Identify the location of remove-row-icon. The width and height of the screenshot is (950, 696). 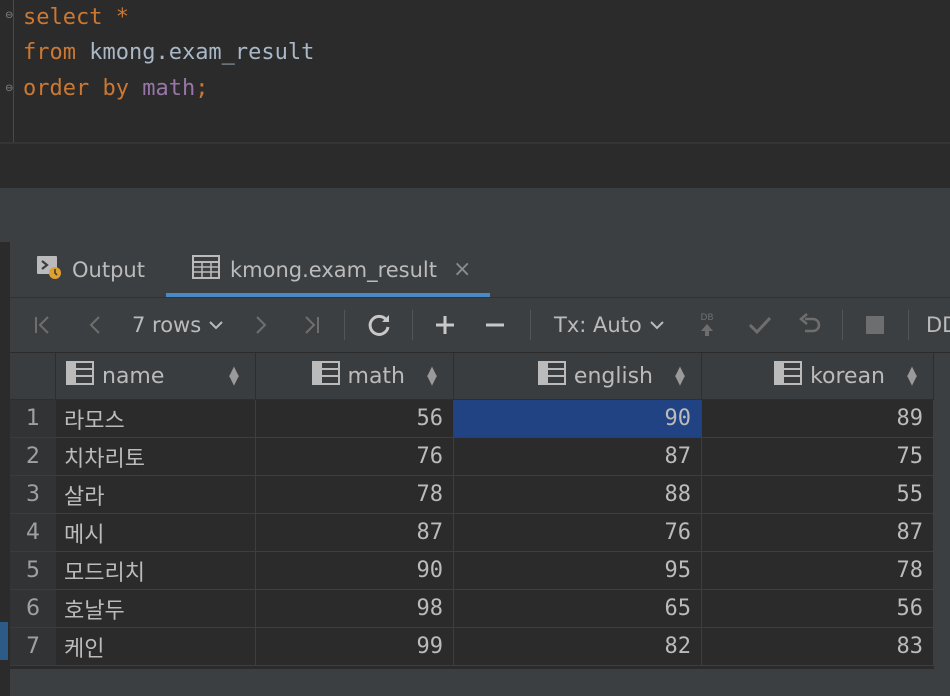
(495, 325).